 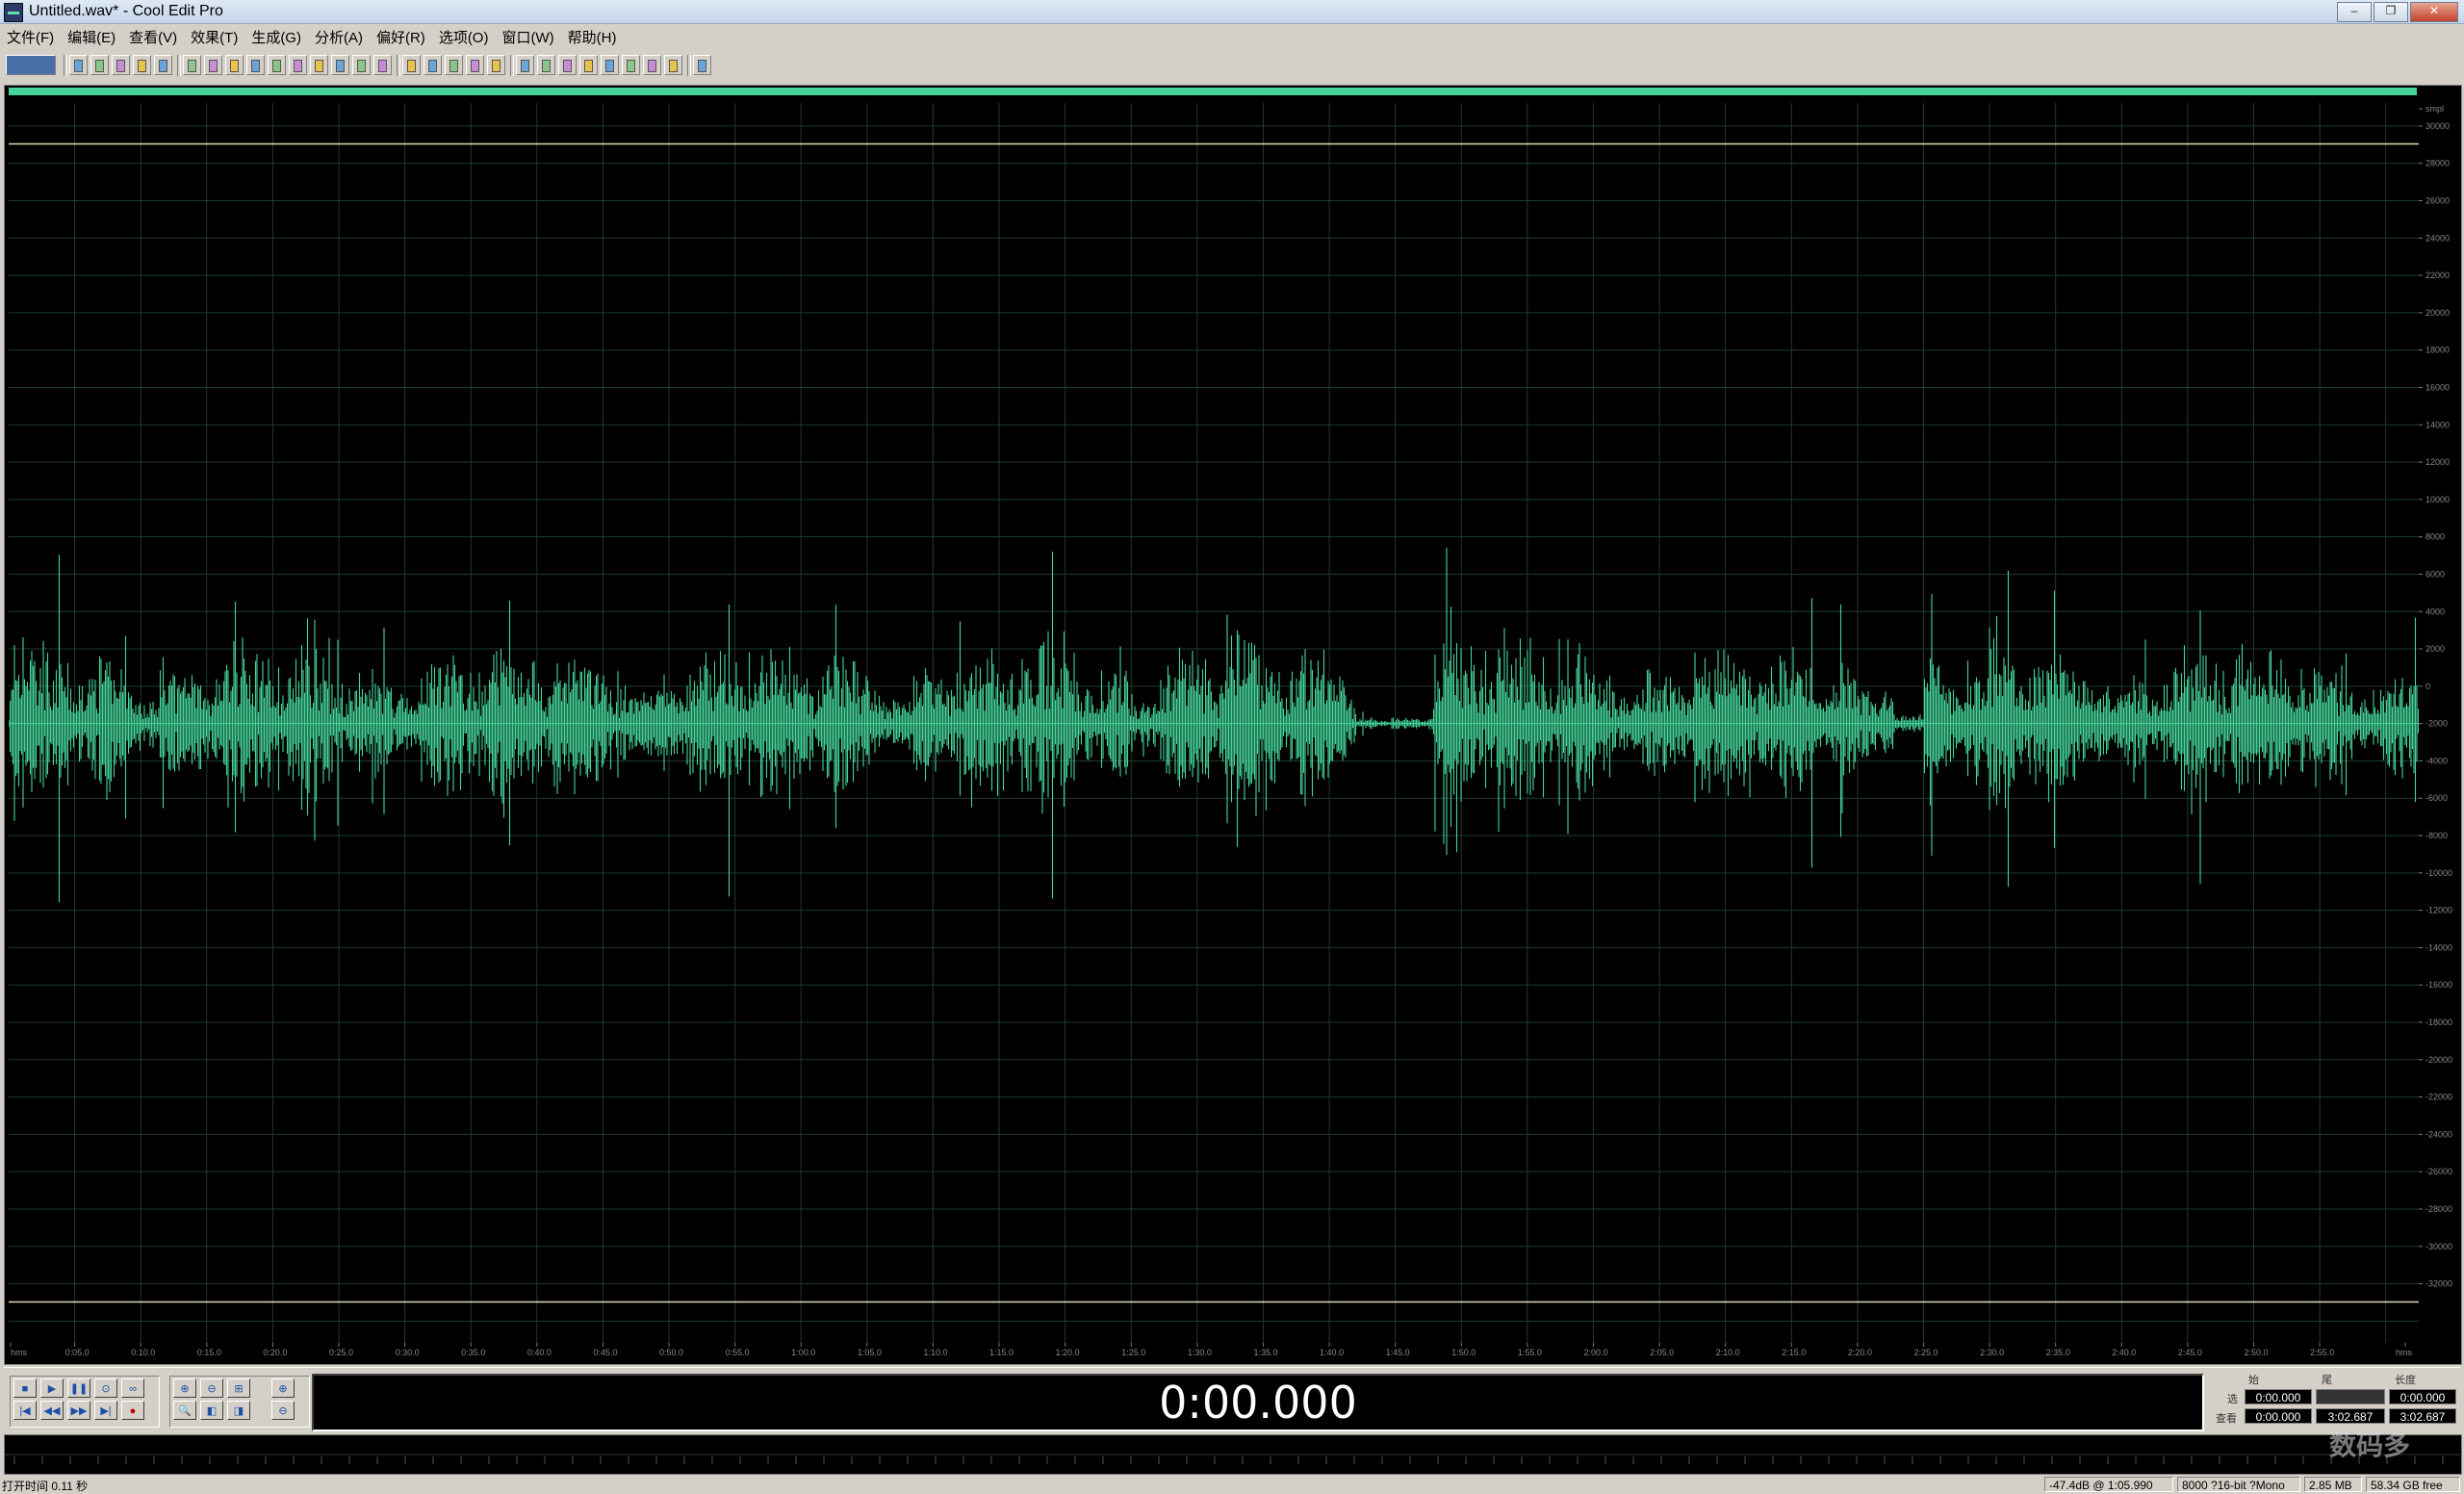 I want to click on selection-length-field: 0:00.000, so click(x=2422, y=1397).